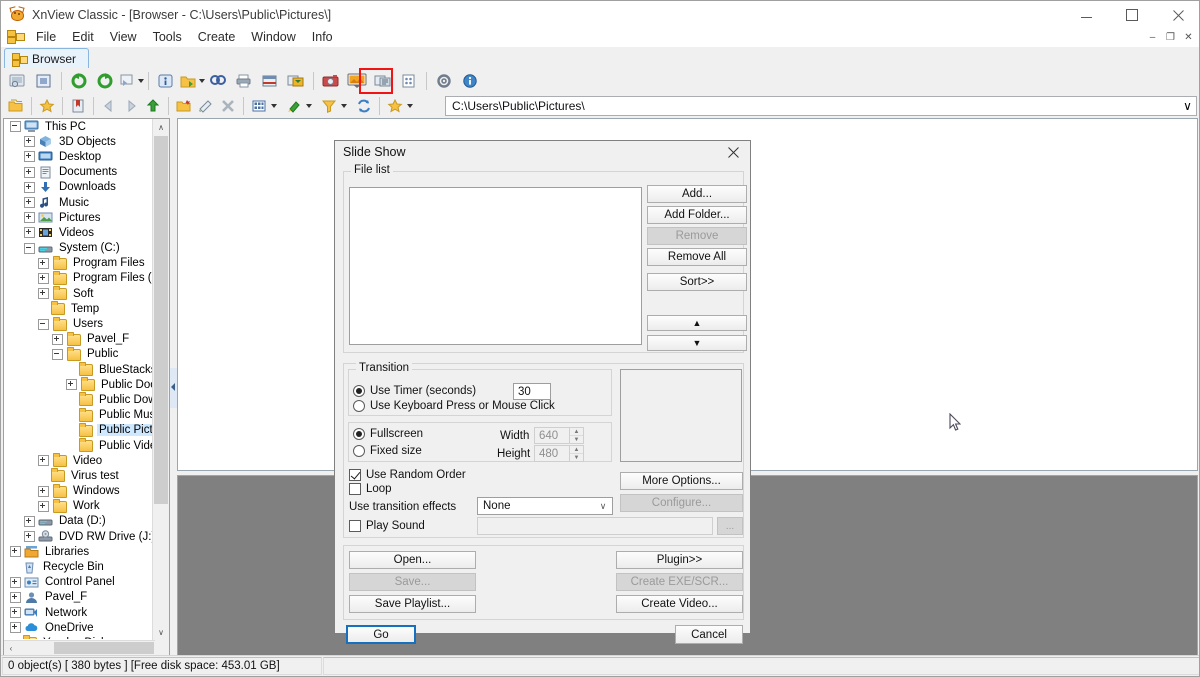  What do you see at coordinates (104, 648) in the screenshot?
I see `hscroll-thumb` at bounding box center [104, 648].